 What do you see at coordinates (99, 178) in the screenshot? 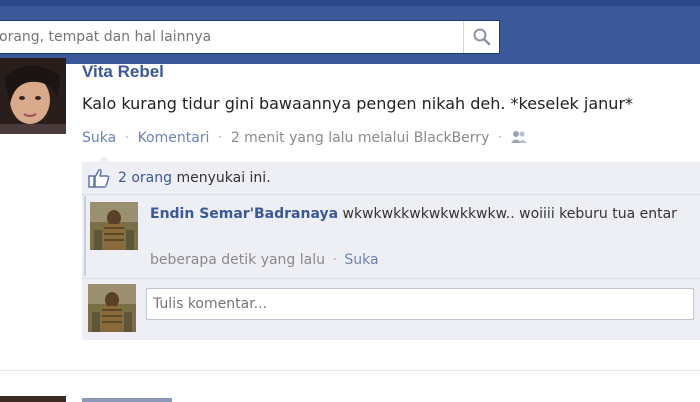
I see `thumbs-up-icon` at bounding box center [99, 178].